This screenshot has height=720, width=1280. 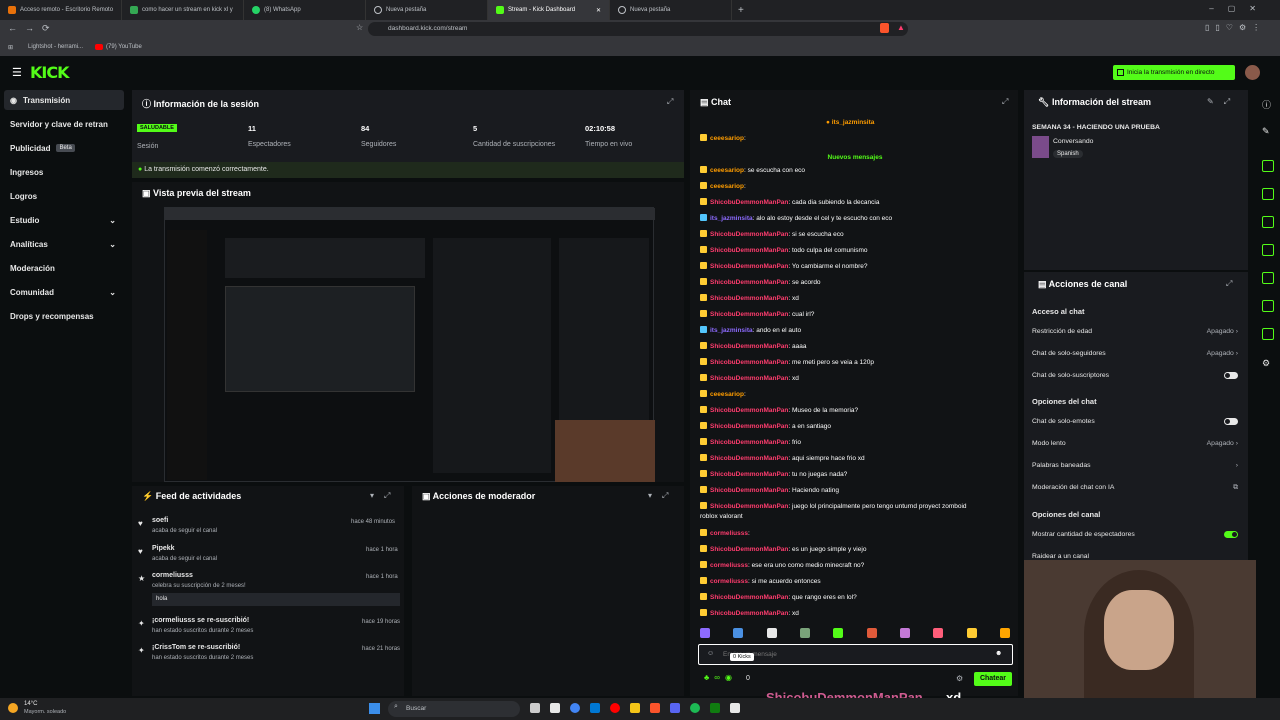 What do you see at coordinates (183, 10) in the screenshot?
I see `browser-tab: como hacer un stream en kick xl y` at bounding box center [183, 10].